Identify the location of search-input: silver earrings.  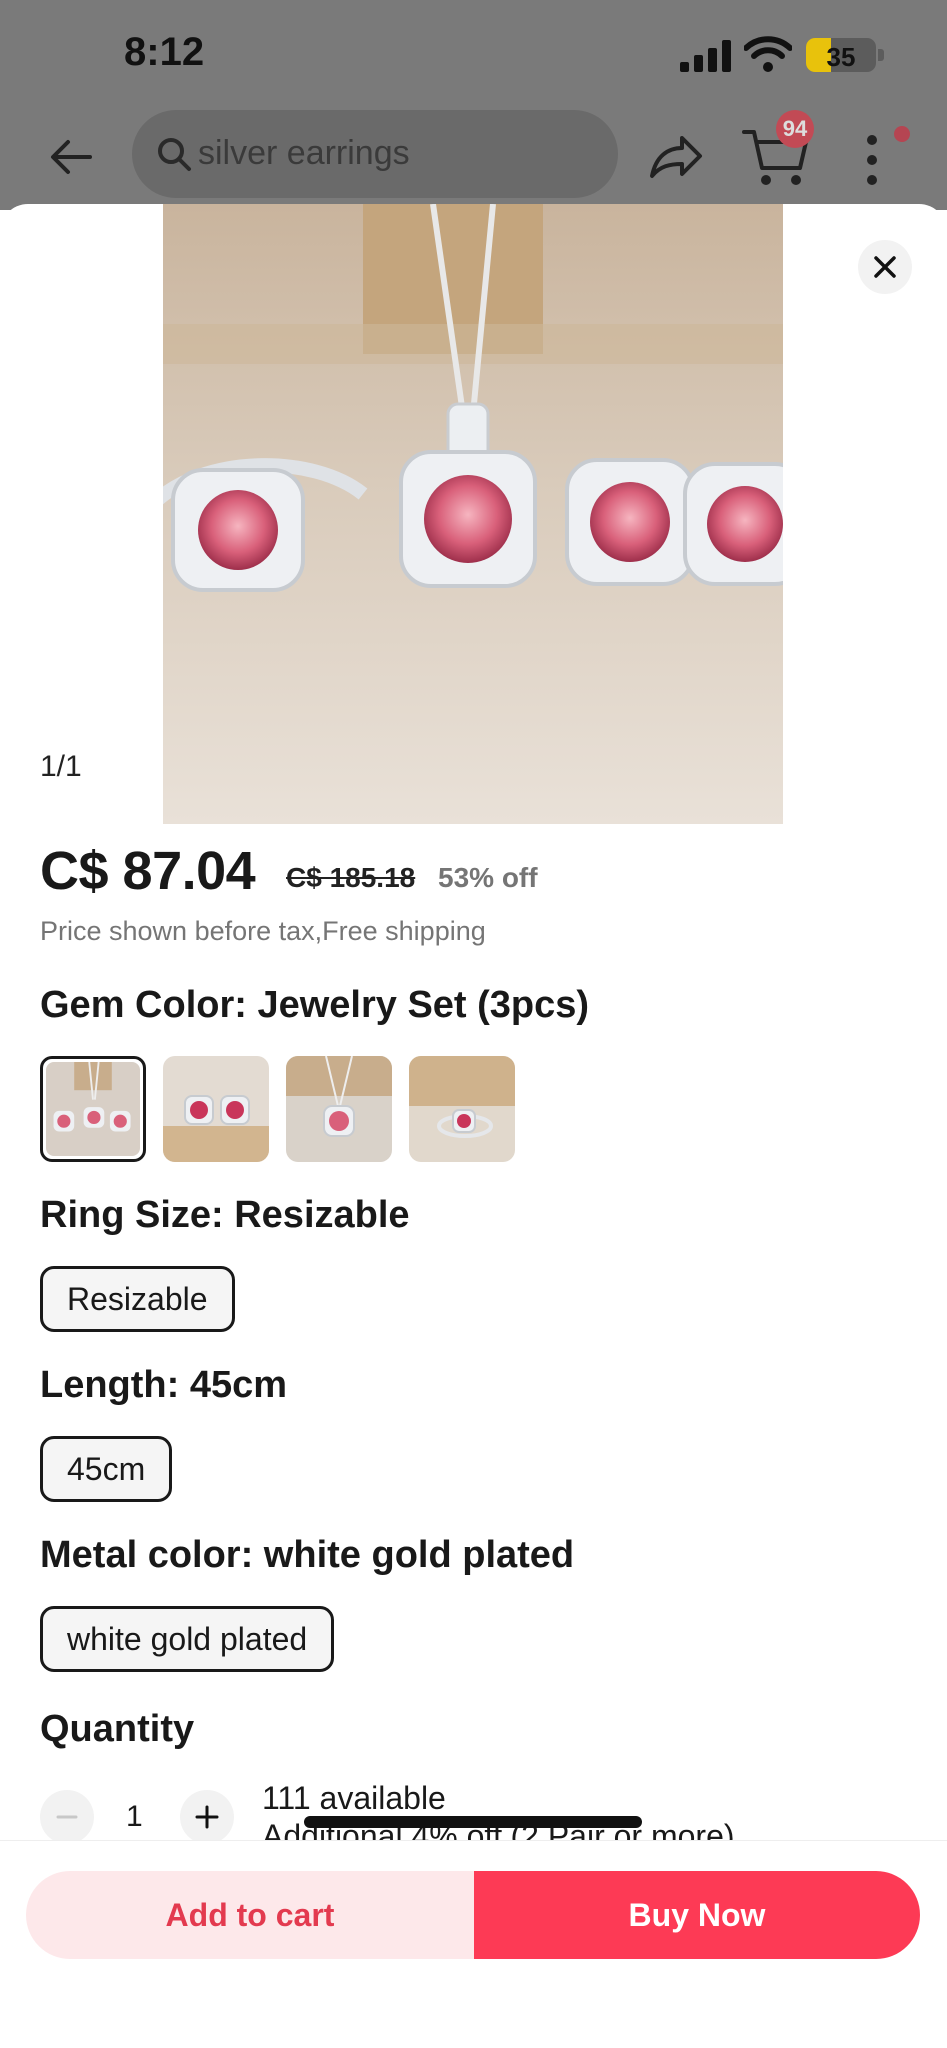
(375, 154).